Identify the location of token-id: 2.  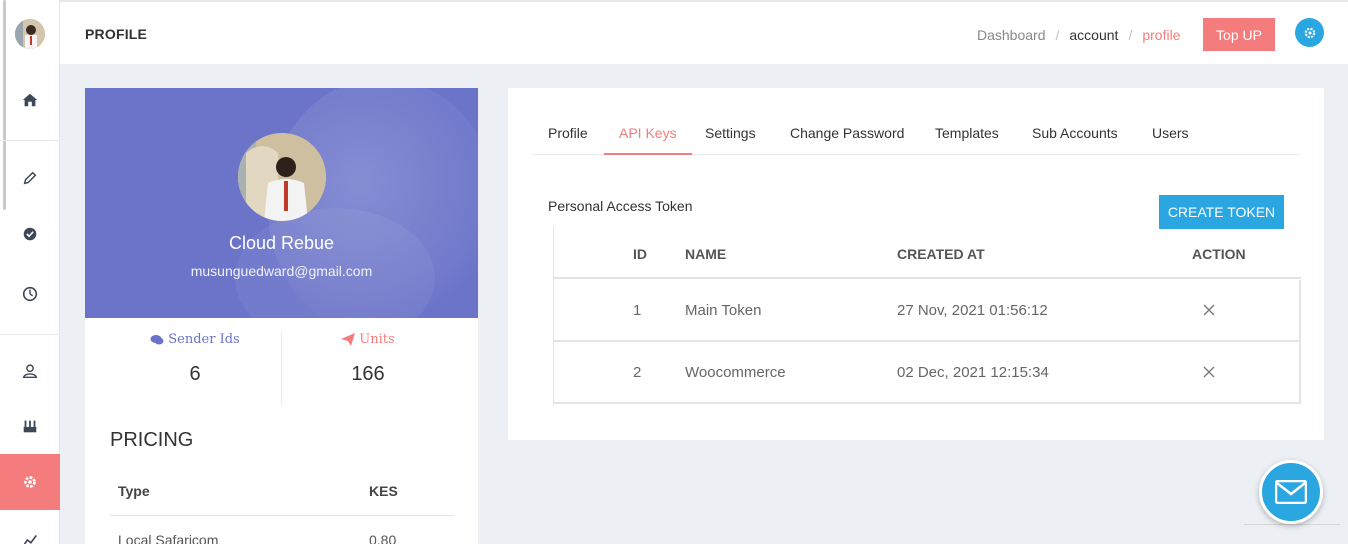
(637, 372).